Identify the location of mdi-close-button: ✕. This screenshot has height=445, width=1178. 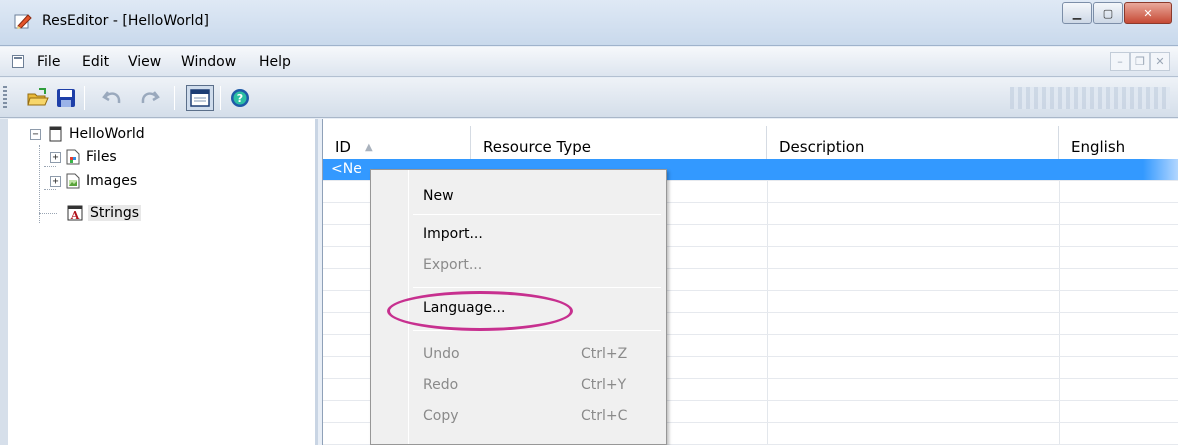
(1160, 61).